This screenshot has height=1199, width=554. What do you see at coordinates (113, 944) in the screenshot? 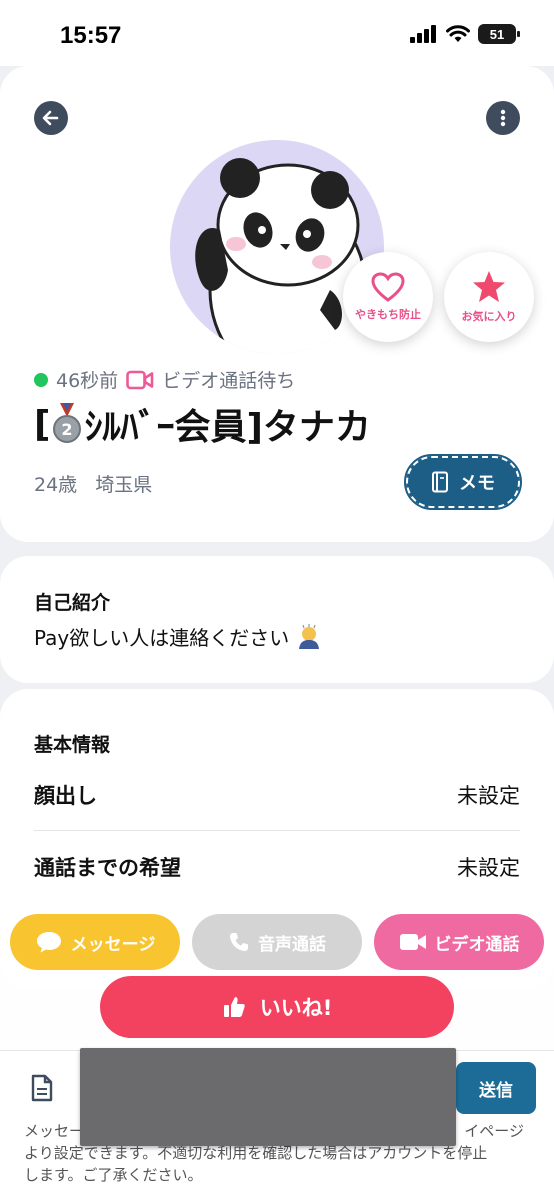
I see `message-label: メッセージ` at bounding box center [113, 944].